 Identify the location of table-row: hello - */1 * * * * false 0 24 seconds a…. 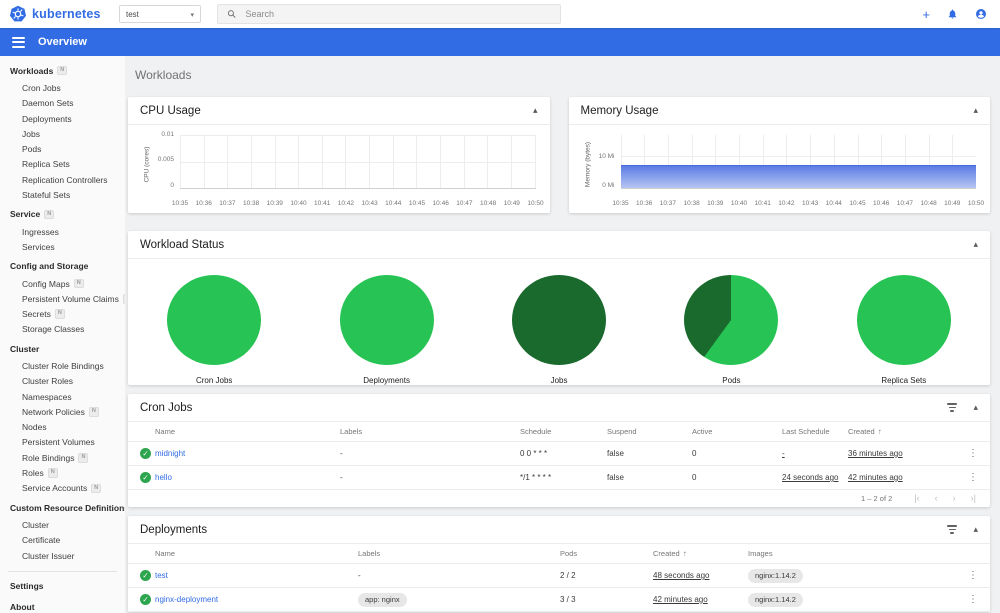
(559, 478).